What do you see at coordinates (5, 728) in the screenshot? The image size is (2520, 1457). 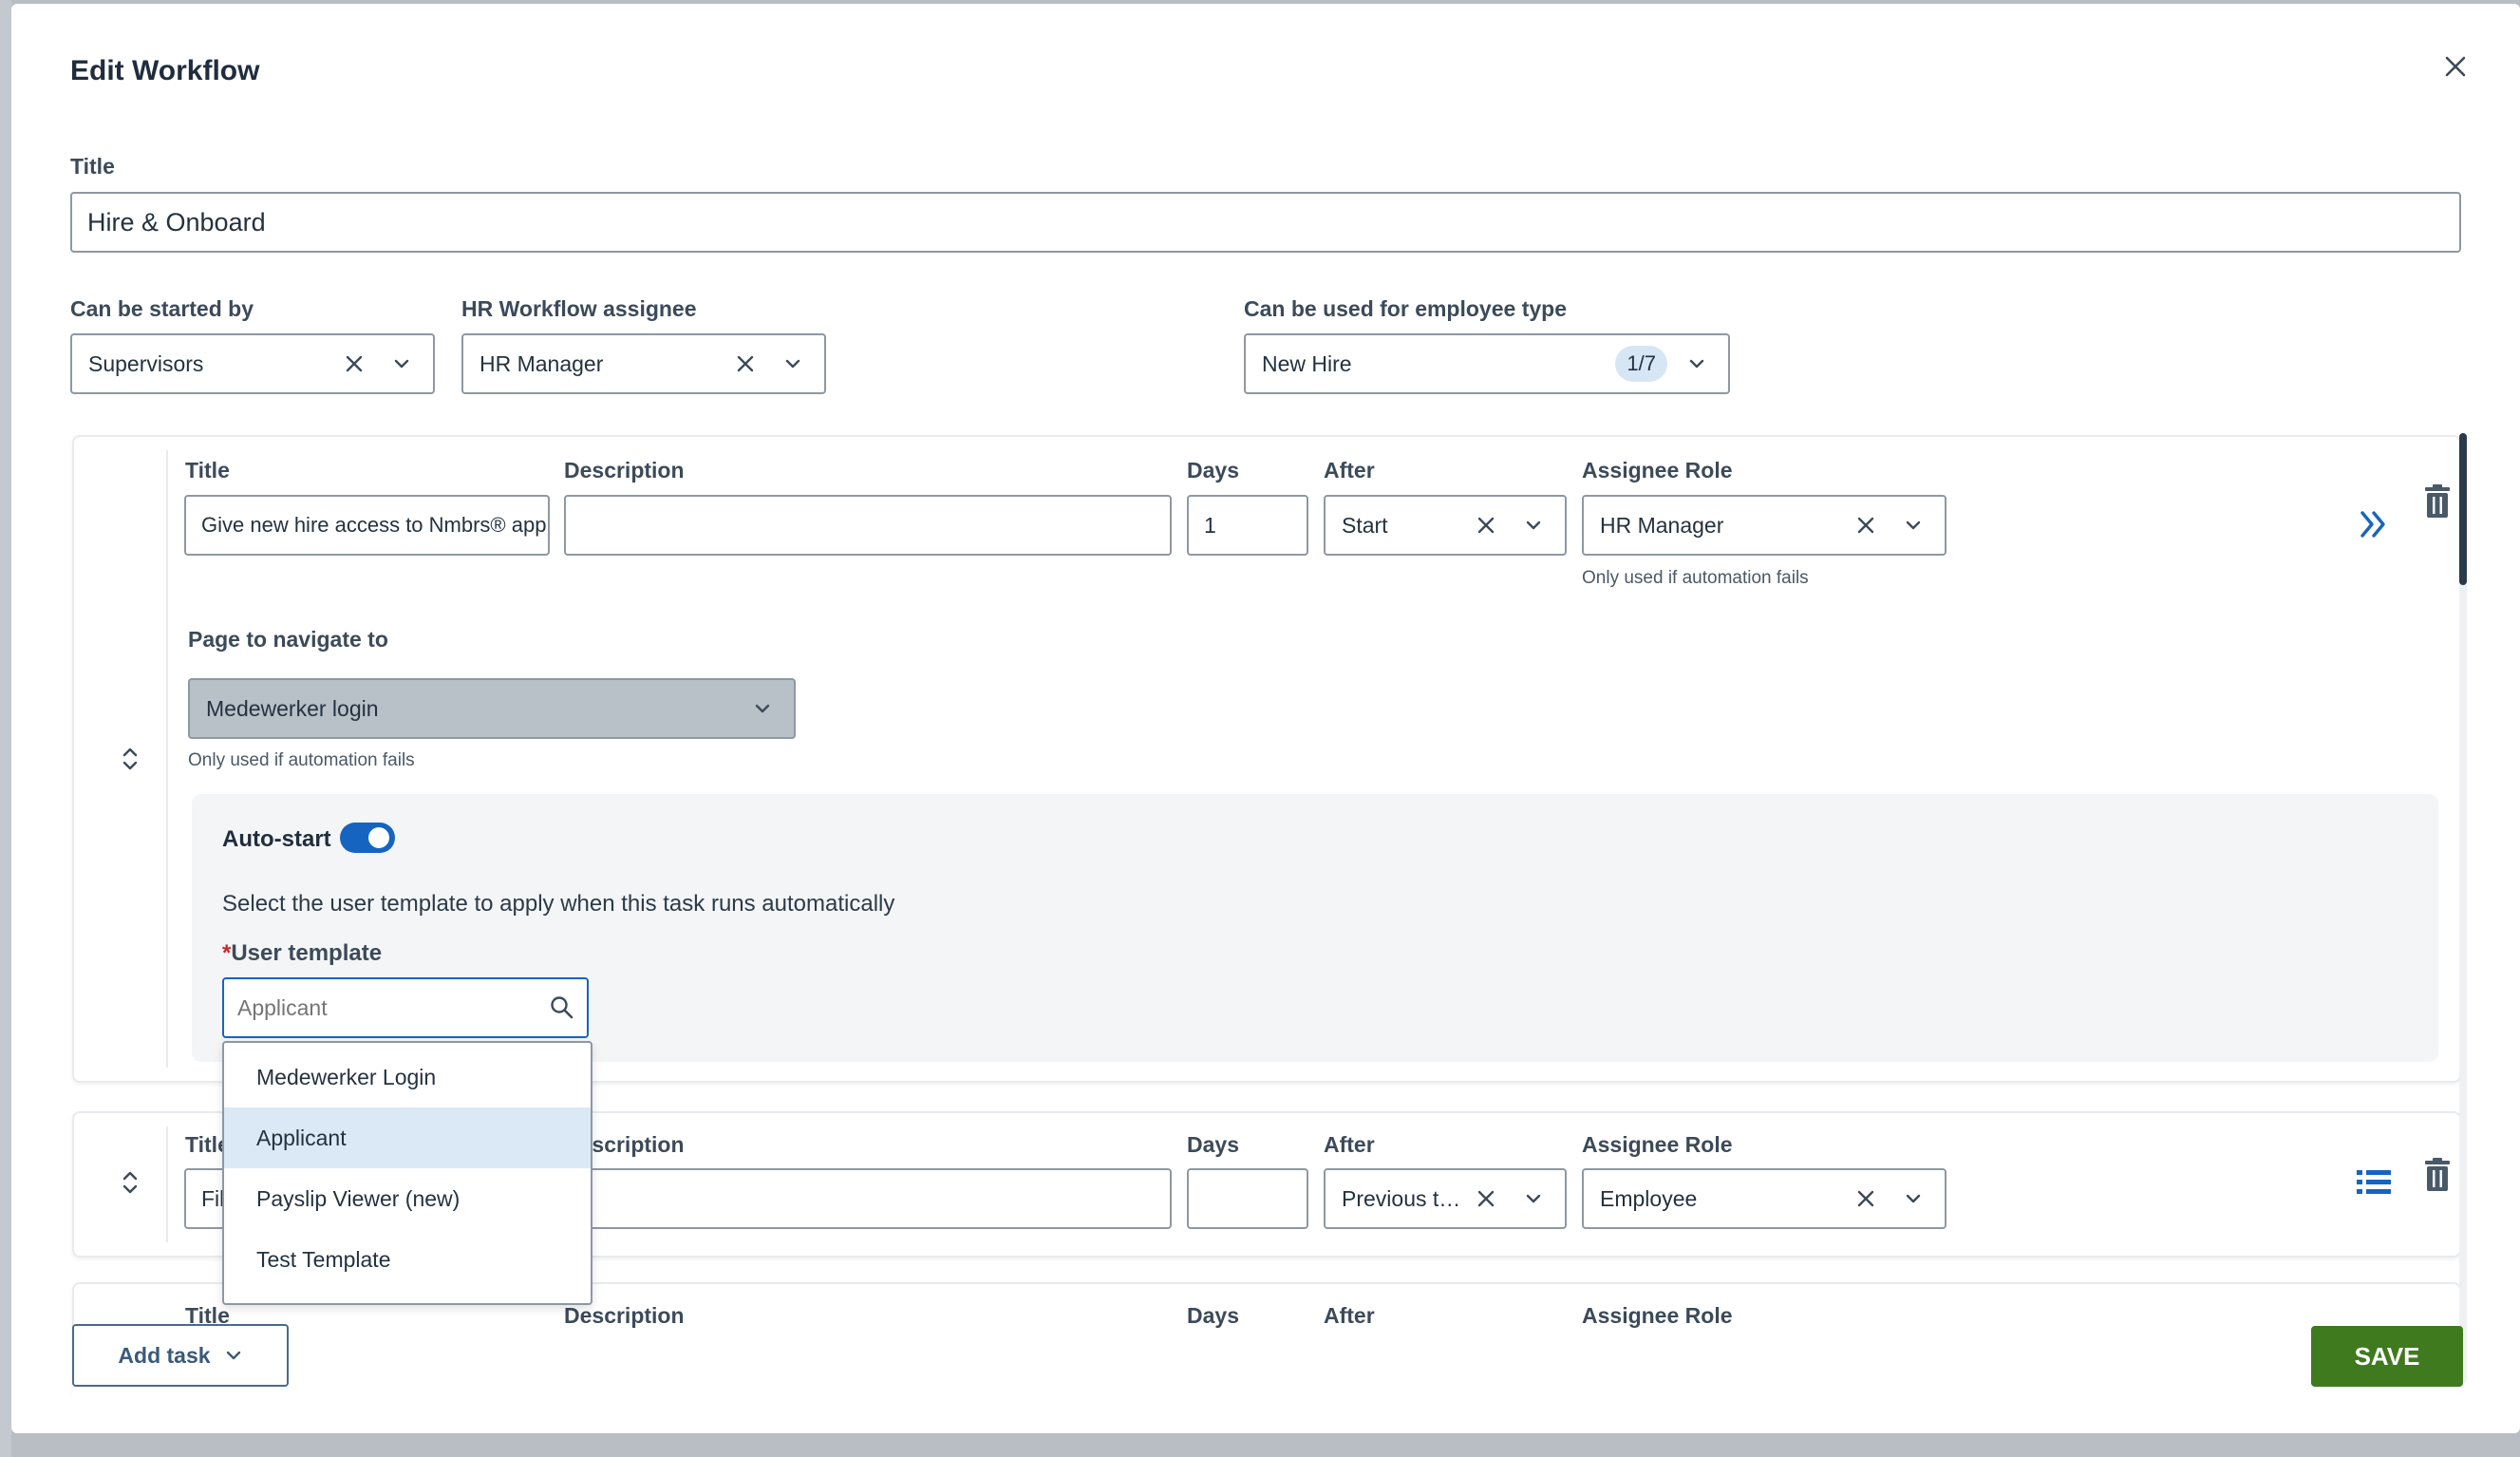 I see `page-backdrop` at bounding box center [5, 728].